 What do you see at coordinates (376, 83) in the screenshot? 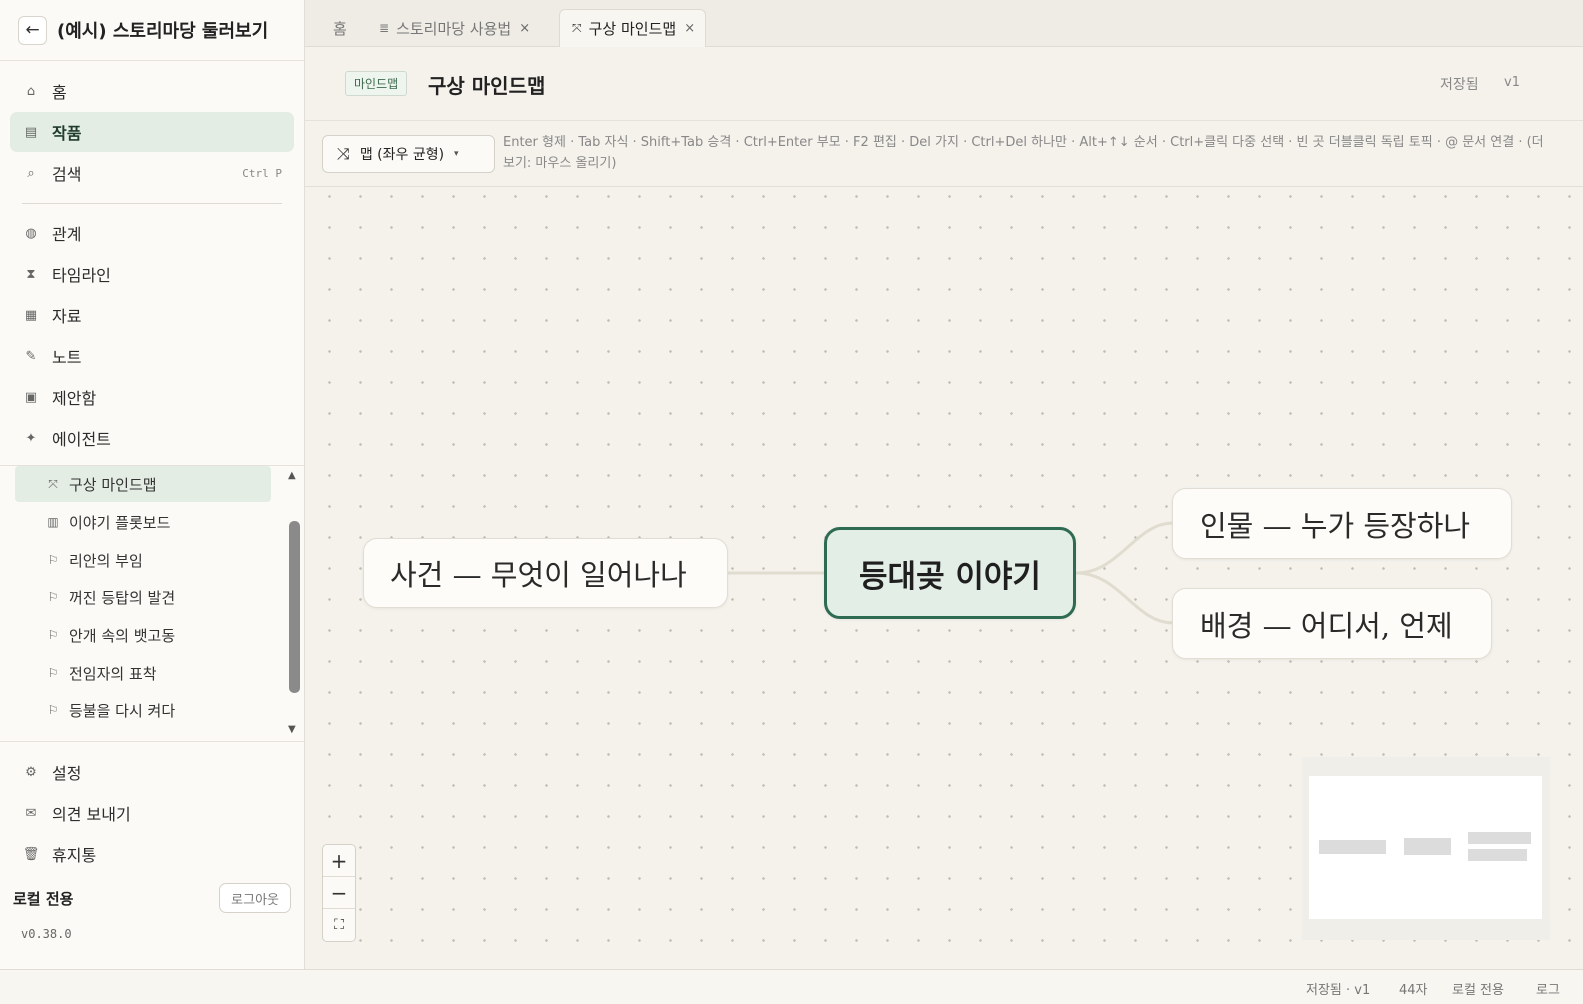
I see `doc-type-badge: 마인드맵` at bounding box center [376, 83].